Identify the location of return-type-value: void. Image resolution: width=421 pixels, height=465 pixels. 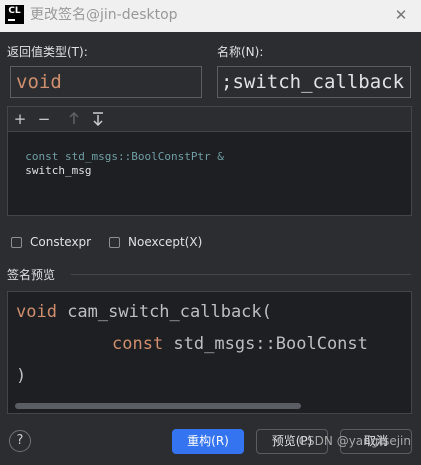
(39, 82).